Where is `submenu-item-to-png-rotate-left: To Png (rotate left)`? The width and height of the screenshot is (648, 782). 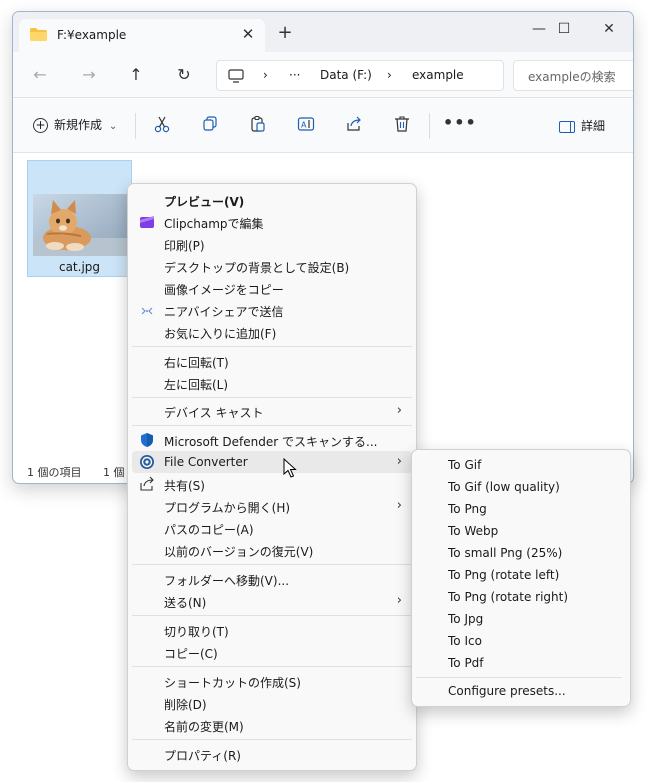
submenu-item-to-png-rotate-left: To Png (rotate left) is located at coordinates (521, 575).